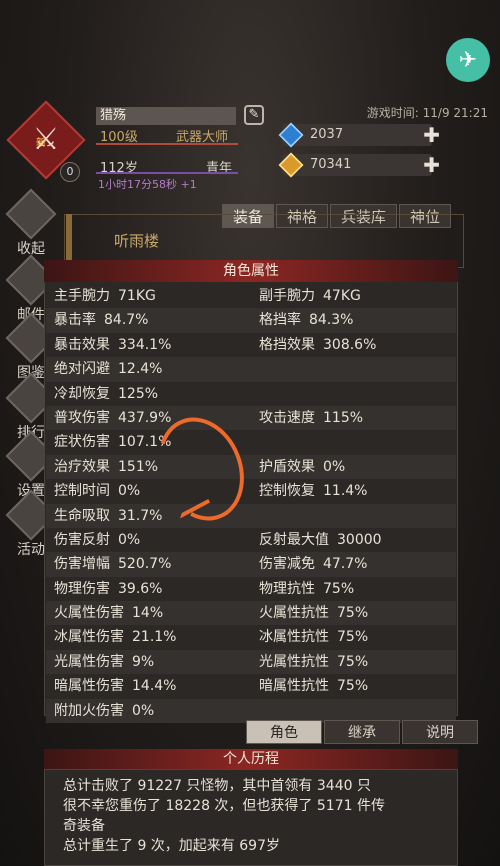 The image size is (500, 866). What do you see at coordinates (154, 686) in the screenshot?
I see `attribute-value: 14.4%` at bounding box center [154, 686].